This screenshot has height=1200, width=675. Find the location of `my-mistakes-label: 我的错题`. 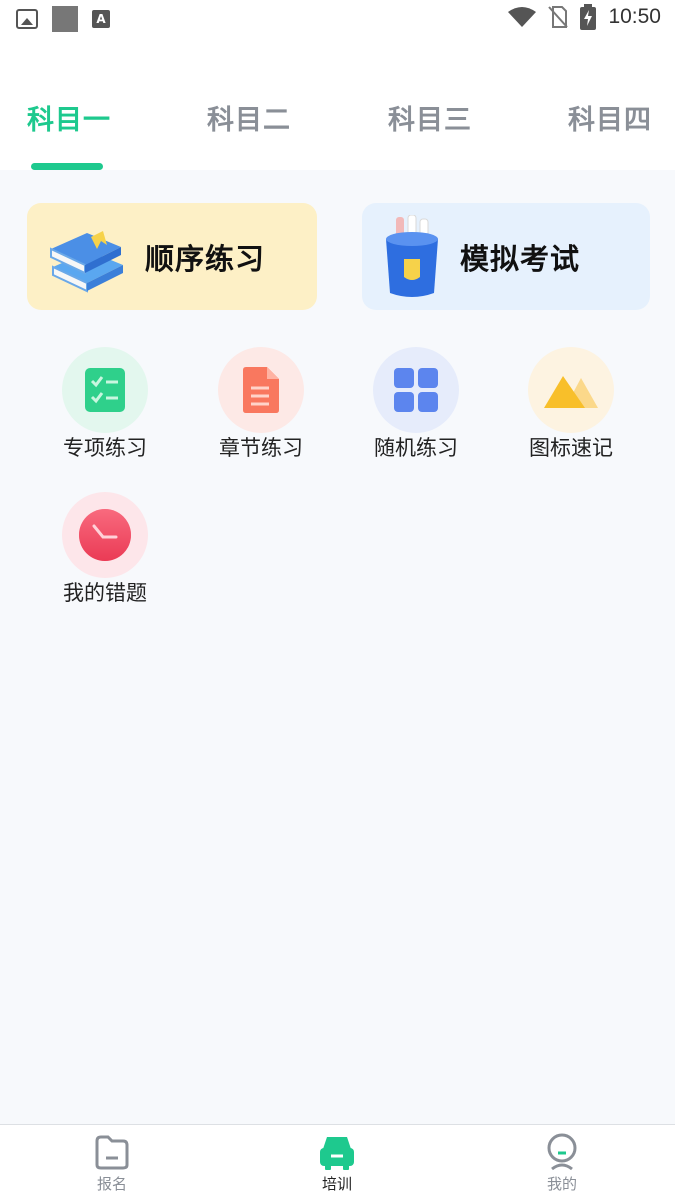

my-mistakes-label: 我的错题 is located at coordinates (105, 593).